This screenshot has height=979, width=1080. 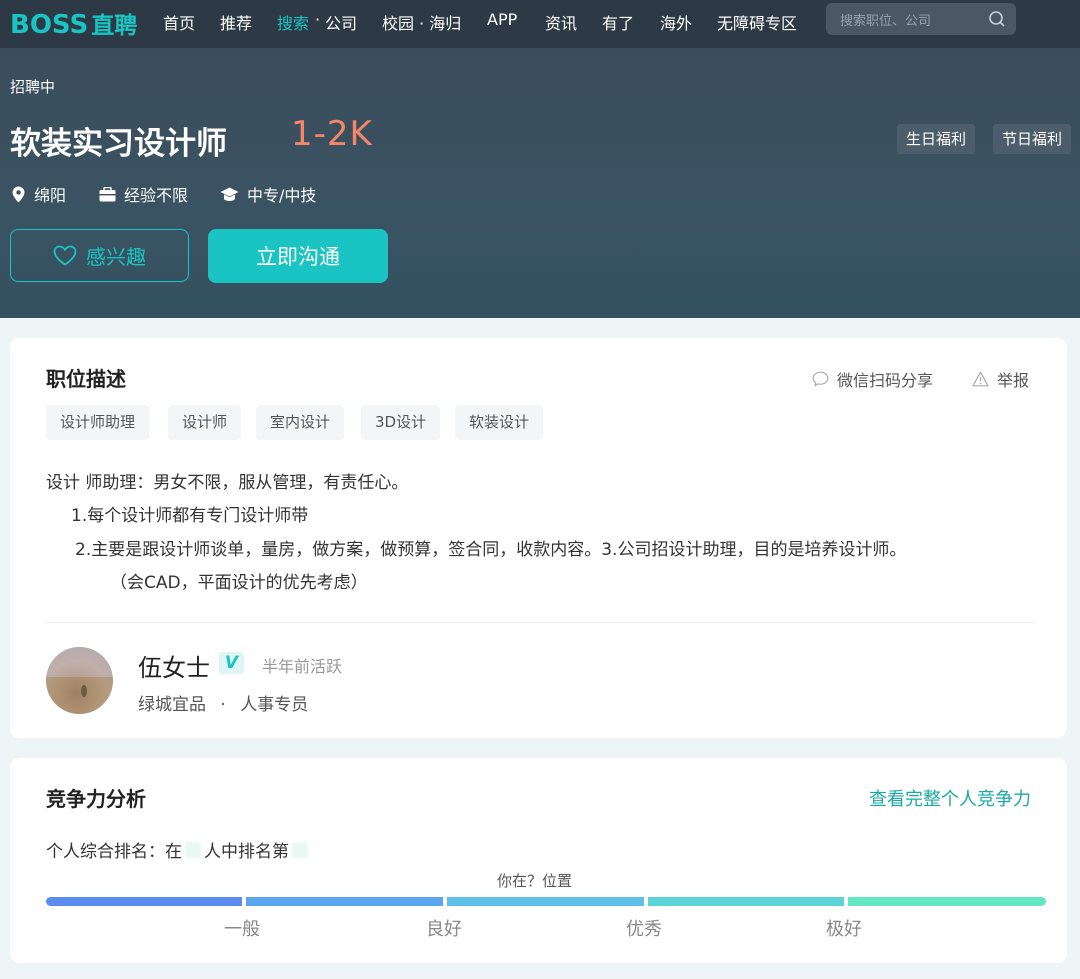 I want to click on description-line: （会CAD，平面设计的优先考虑）, so click(x=239, y=583).